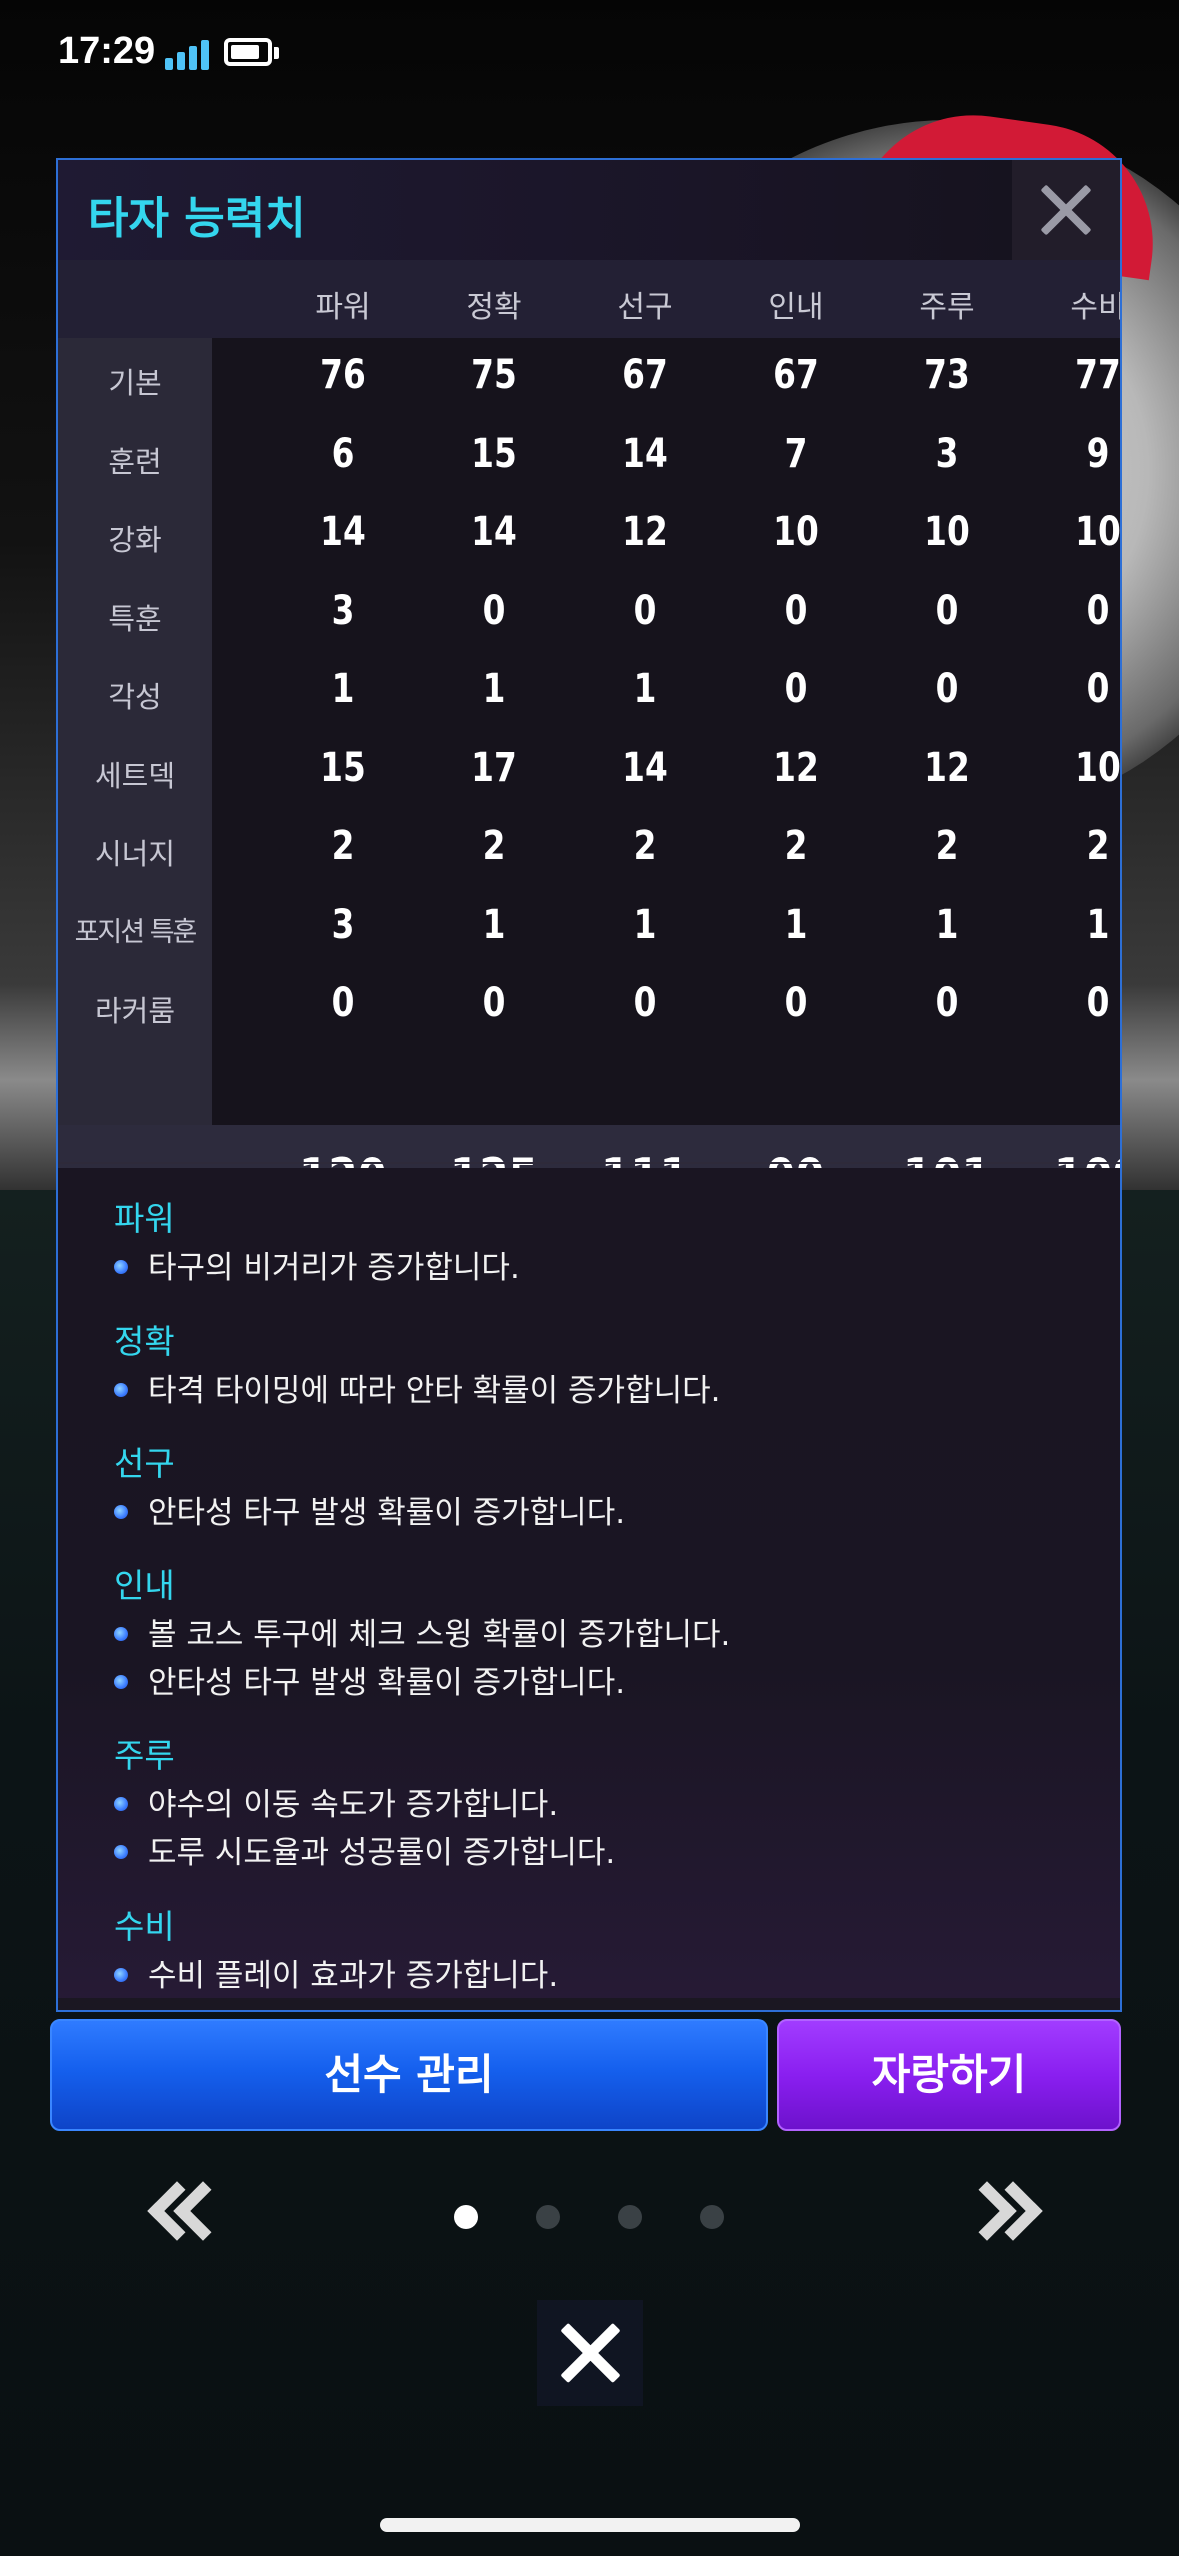 The image size is (1179, 2556). What do you see at coordinates (190, 2211) in the screenshot?
I see `previous-page-button` at bounding box center [190, 2211].